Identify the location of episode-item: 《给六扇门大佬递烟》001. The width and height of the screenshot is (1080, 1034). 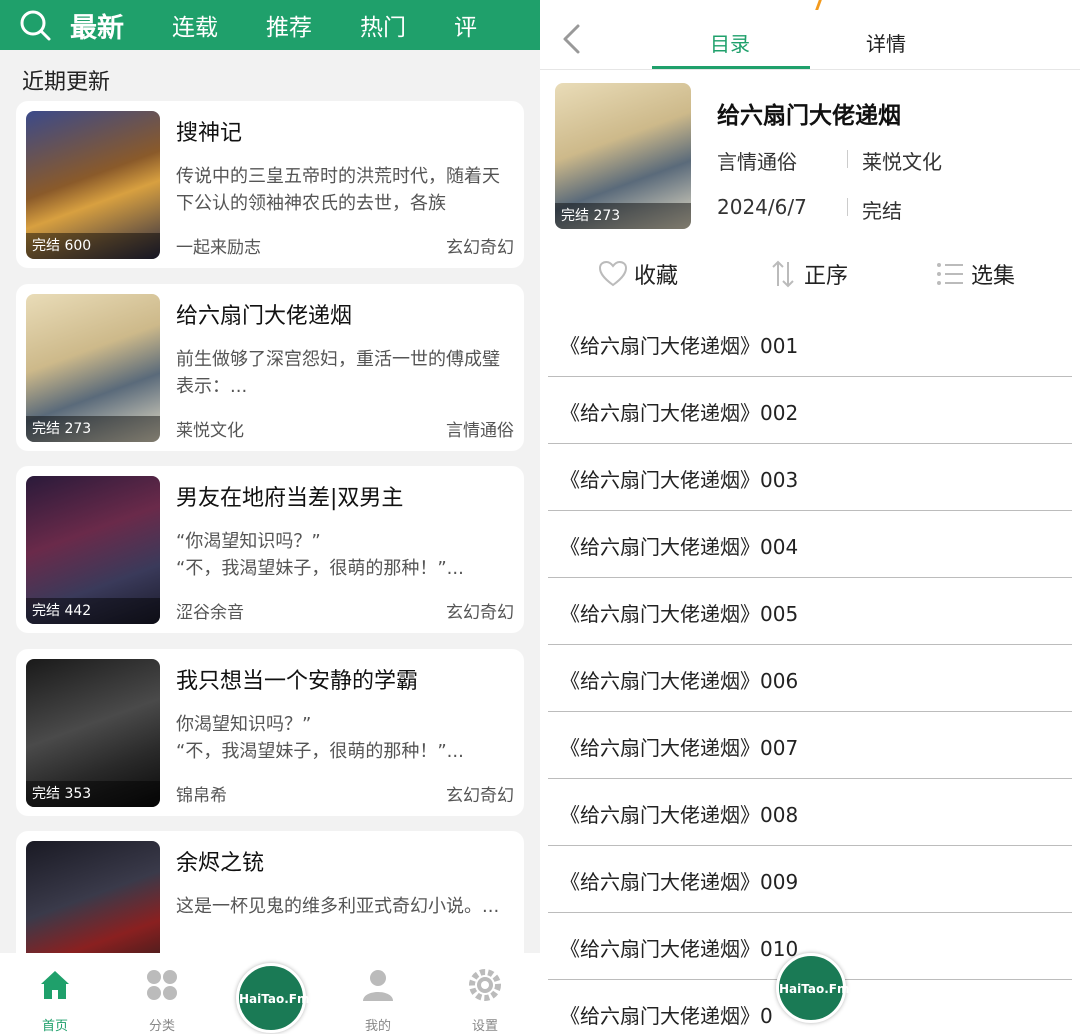
(810, 343).